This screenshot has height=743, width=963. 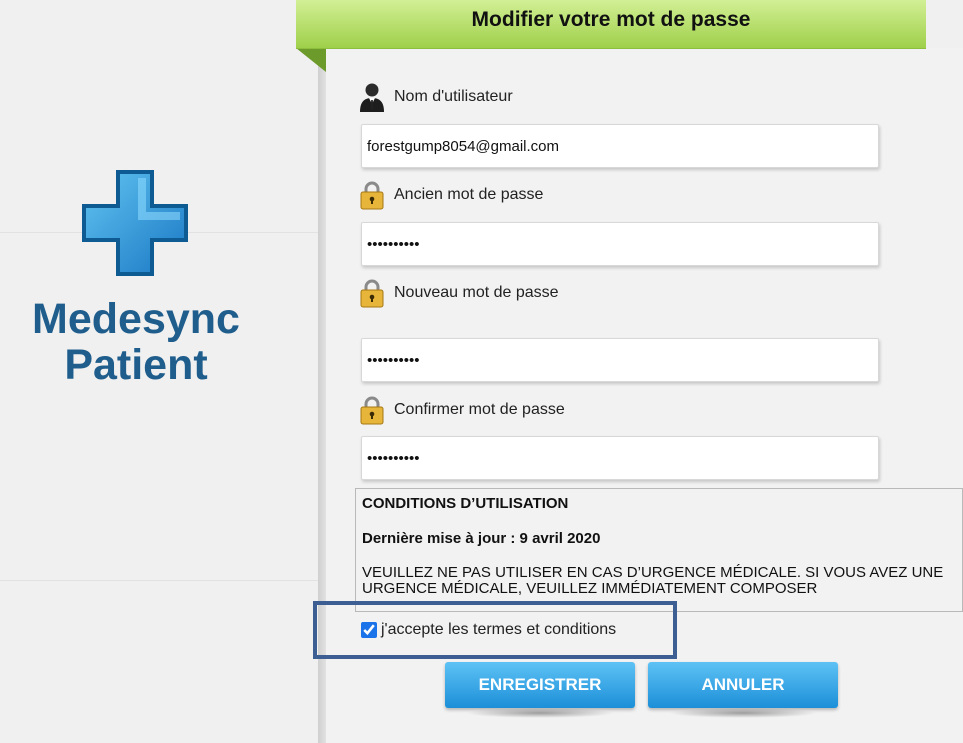 I want to click on old-password-label: Ancien mot de passe, so click(x=469, y=194).